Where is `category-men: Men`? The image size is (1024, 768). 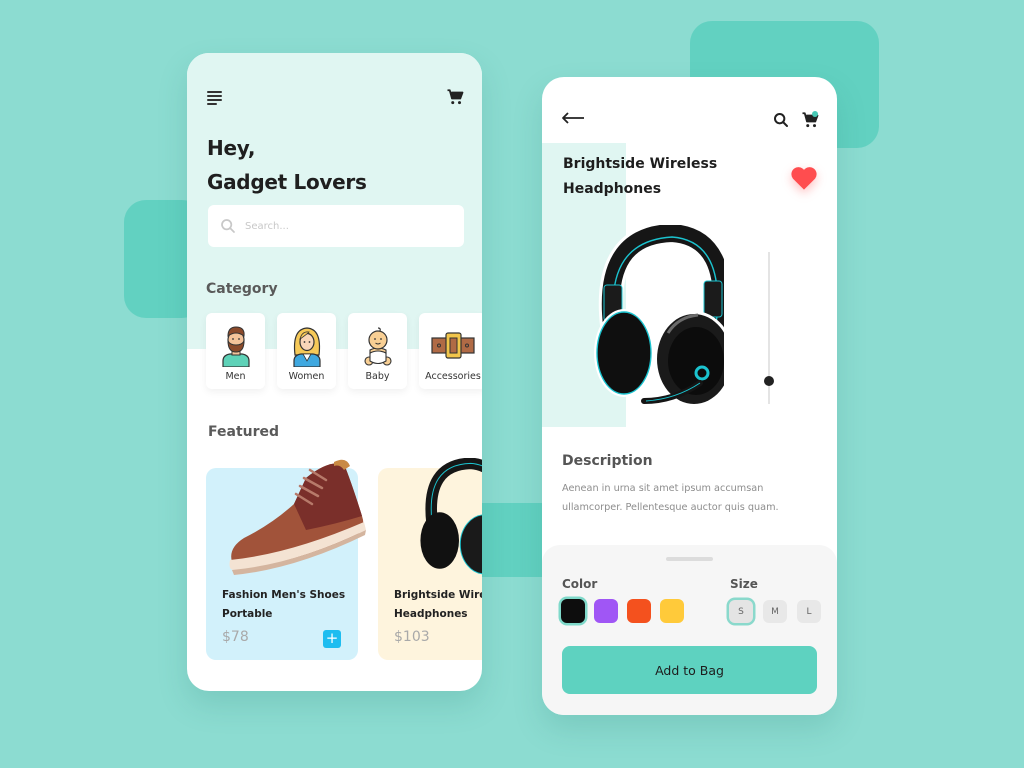
category-men: Men is located at coordinates (235, 351).